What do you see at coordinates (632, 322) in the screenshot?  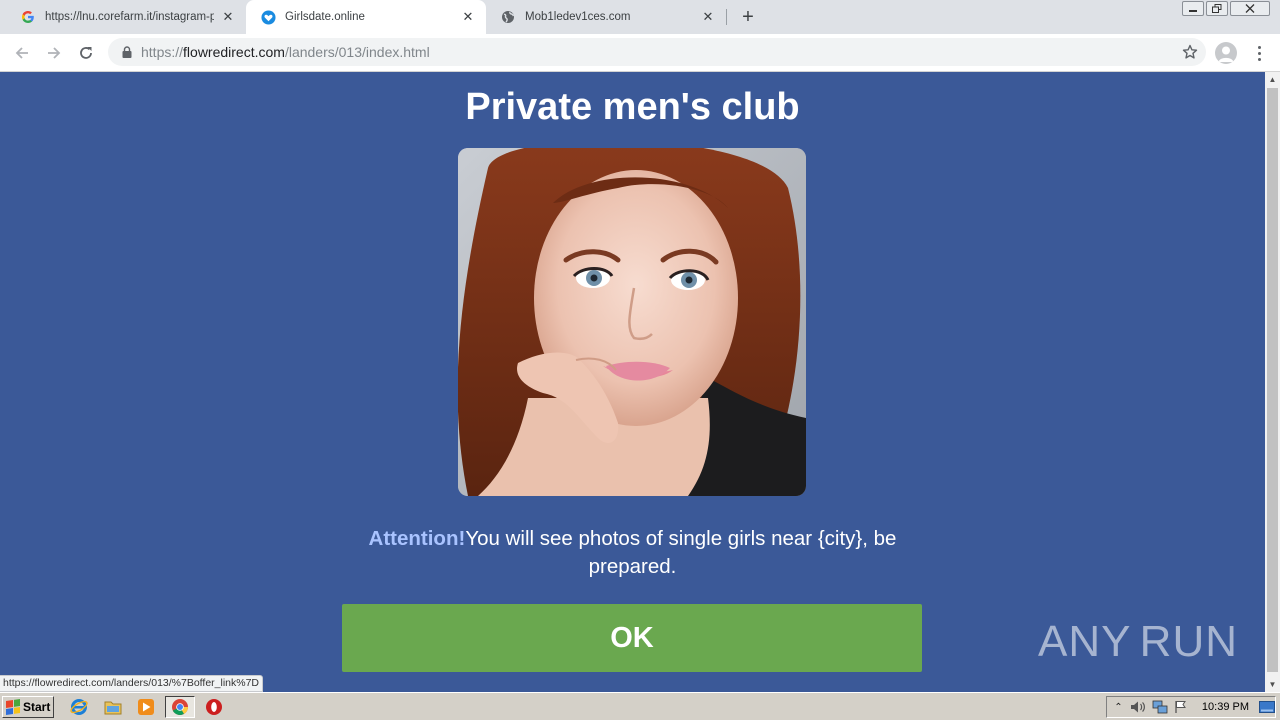 I see `portrait-photo` at bounding box center [632, 322].